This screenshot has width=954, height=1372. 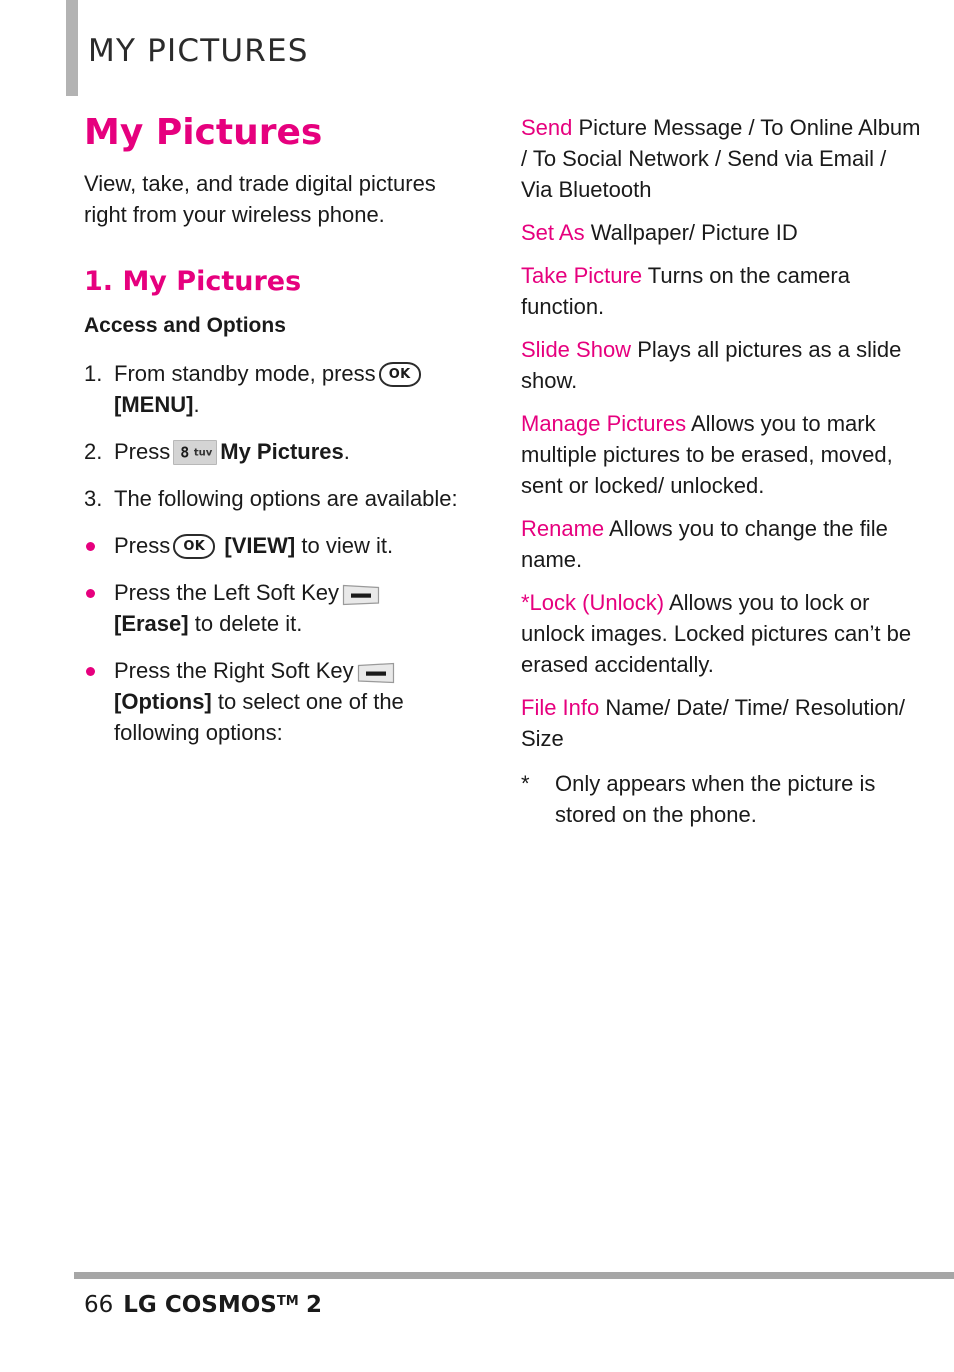 What do you see at coordinates (198, 51) in the screenshot?
I see `running-header-title: MY PICTURES` at bounding box center [198, 51].